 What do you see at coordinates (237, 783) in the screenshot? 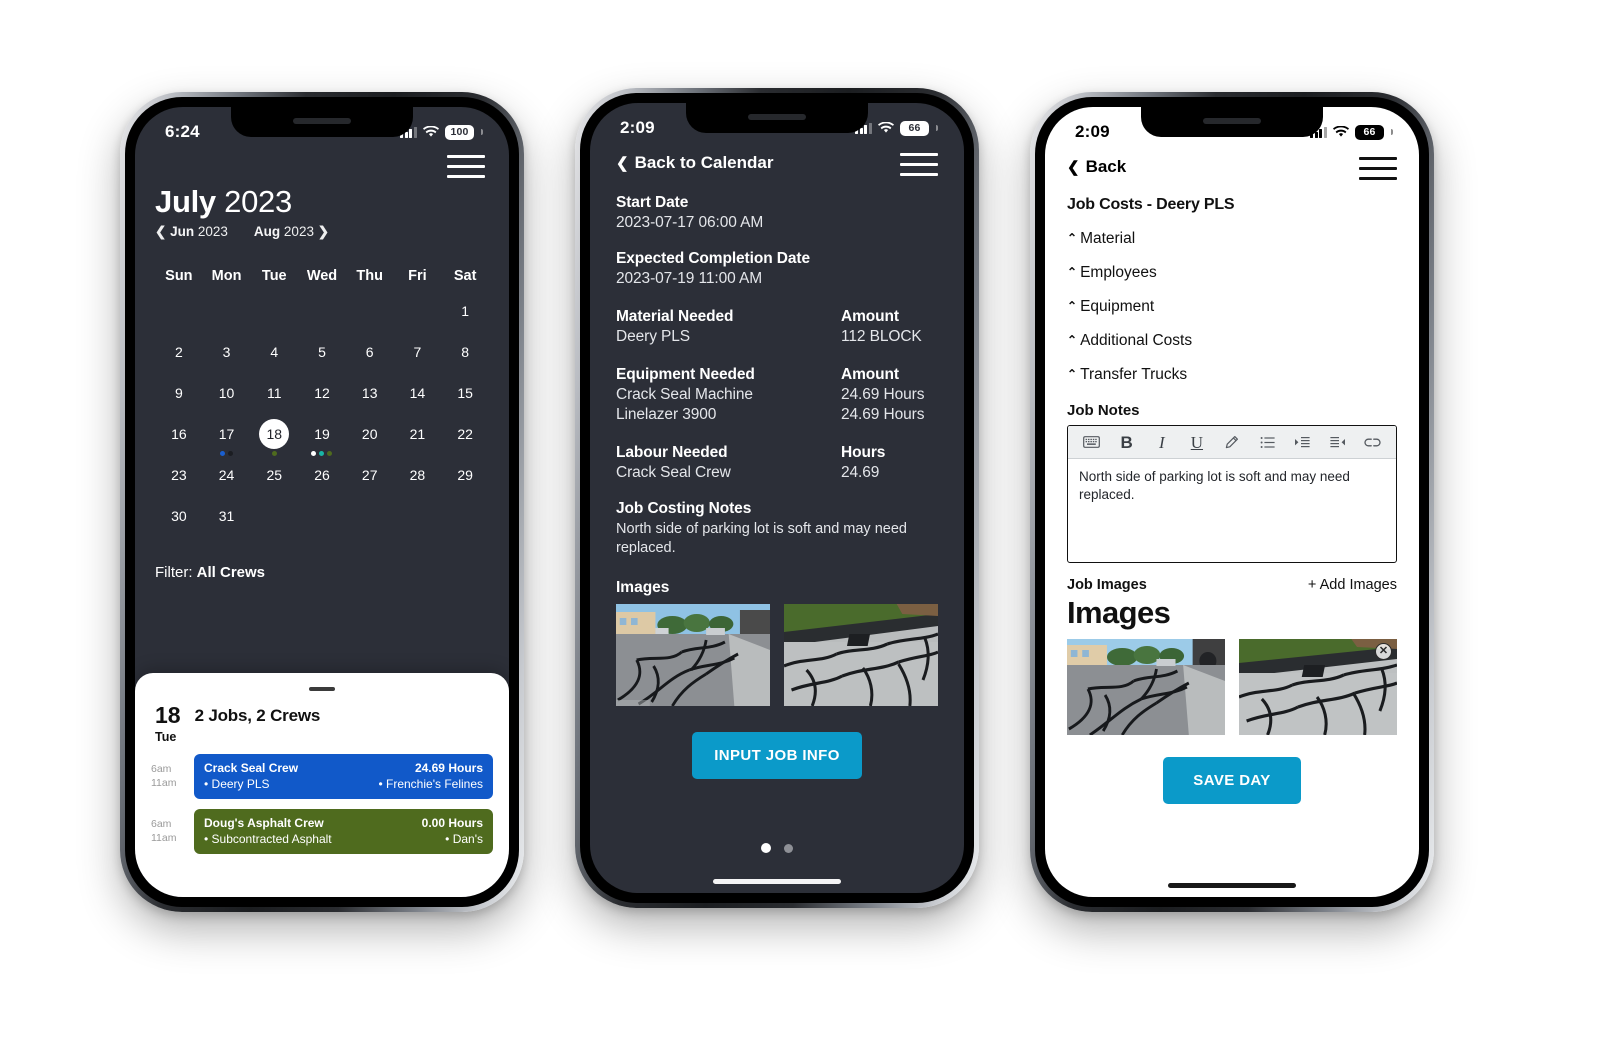
I see `job-material: • Deery PLS` at bounding box center [237, 783].